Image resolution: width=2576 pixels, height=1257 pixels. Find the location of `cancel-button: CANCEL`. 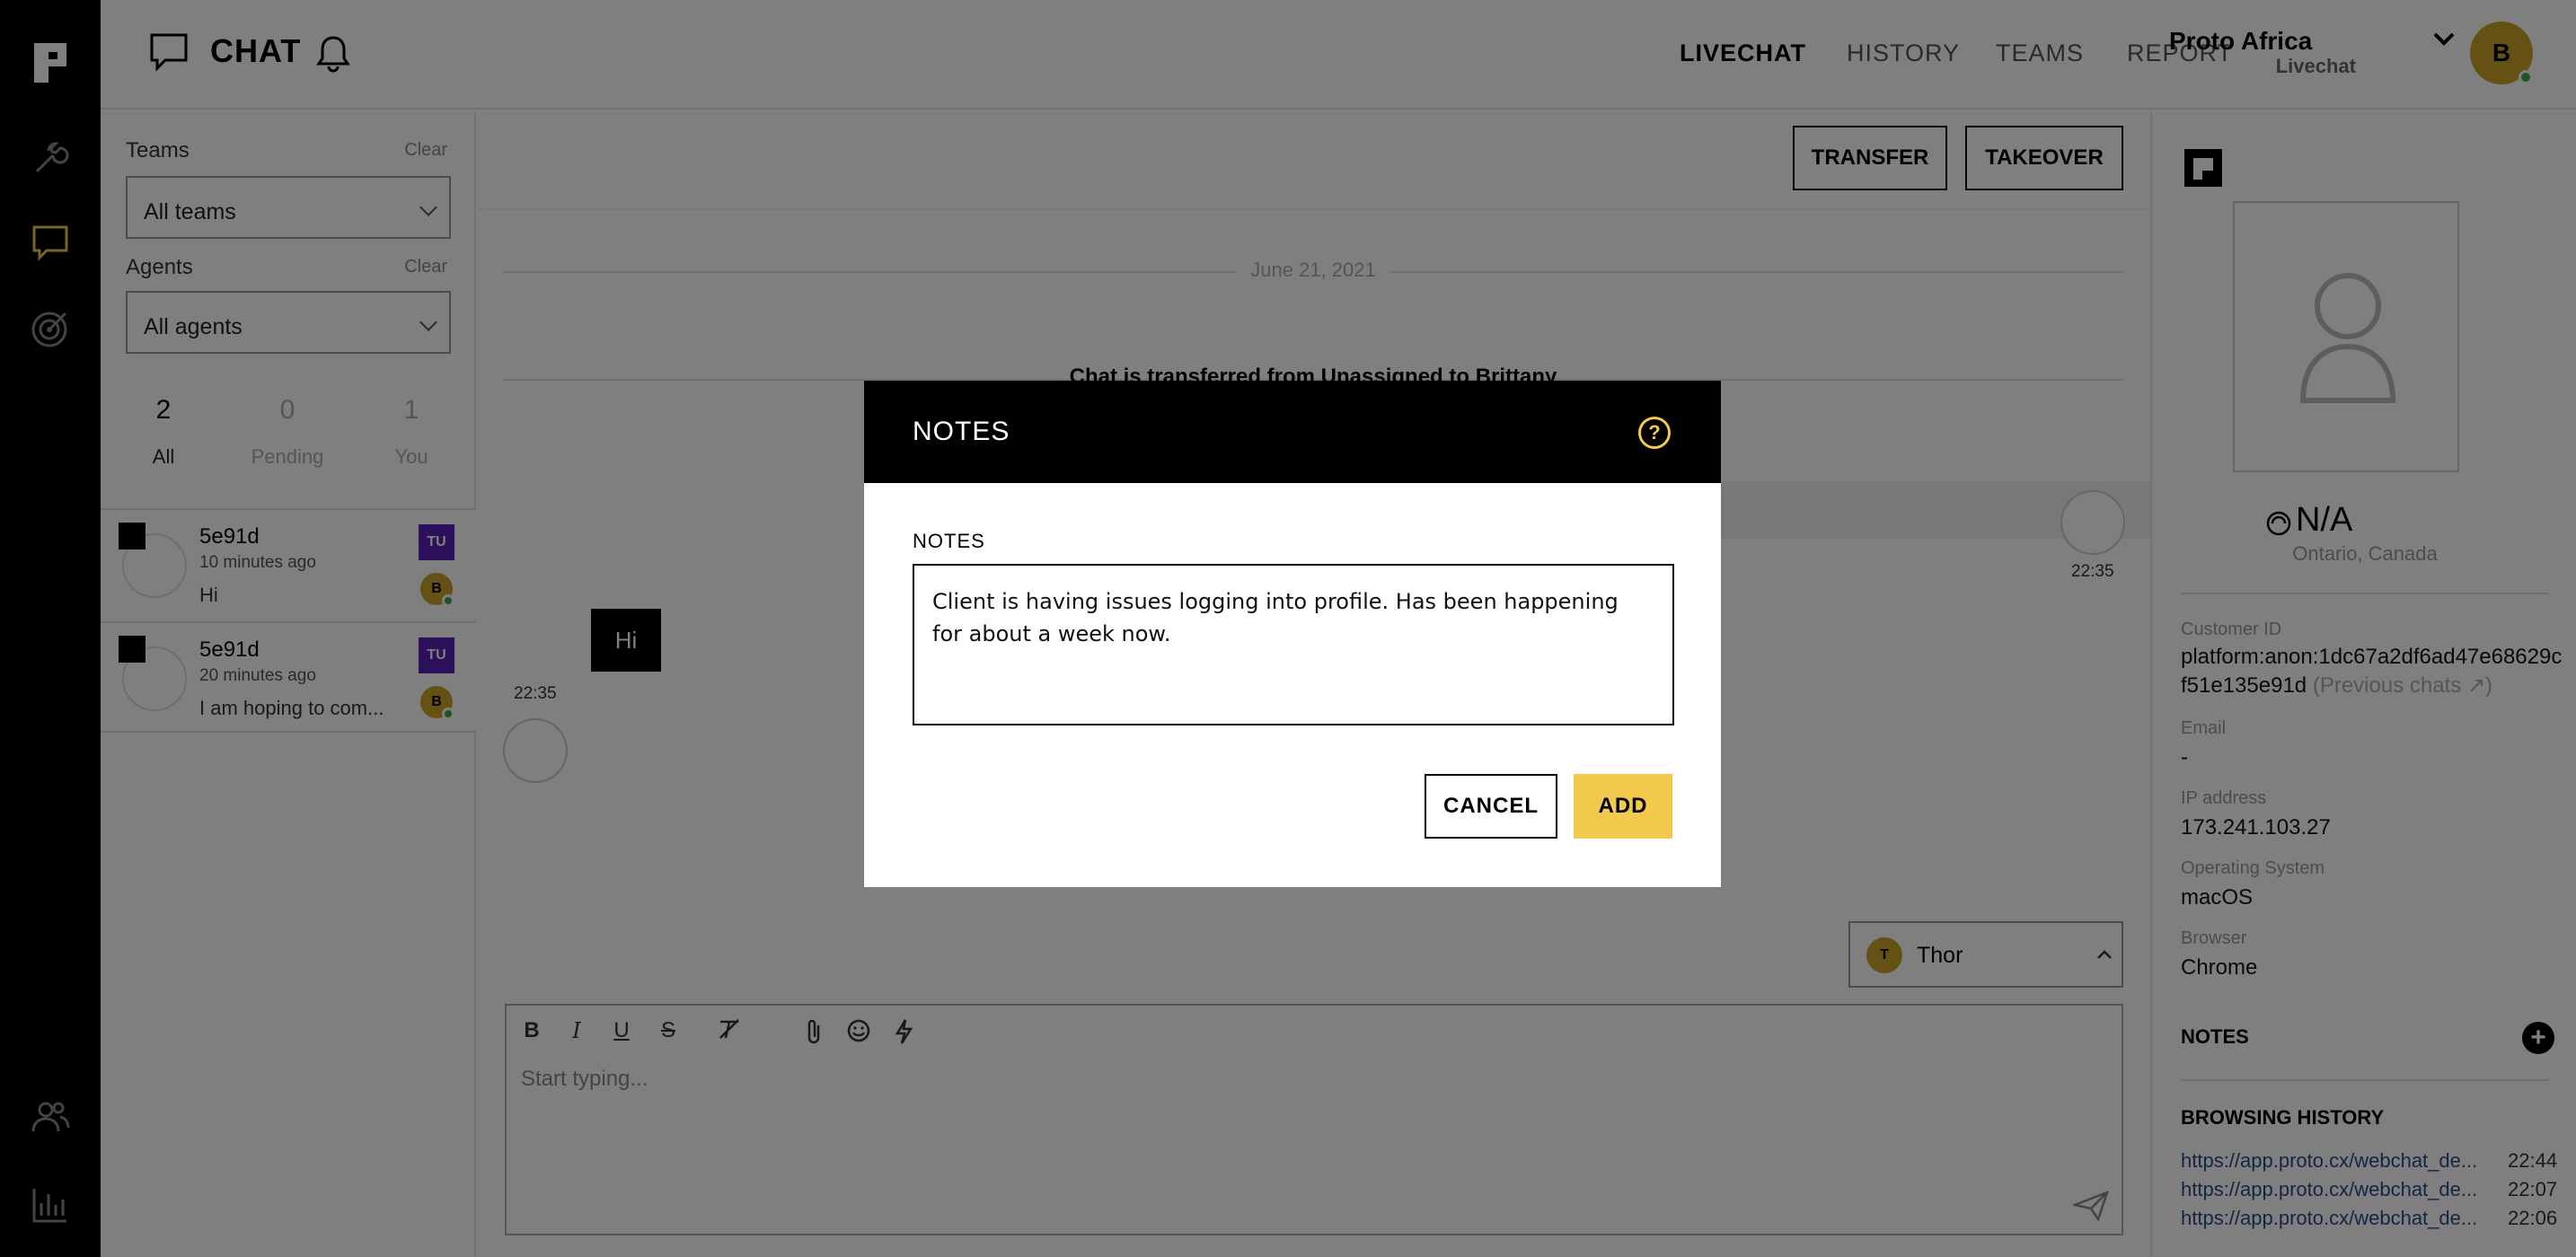

cancel-button: CANCEL is located at coordinates (1491, 807).